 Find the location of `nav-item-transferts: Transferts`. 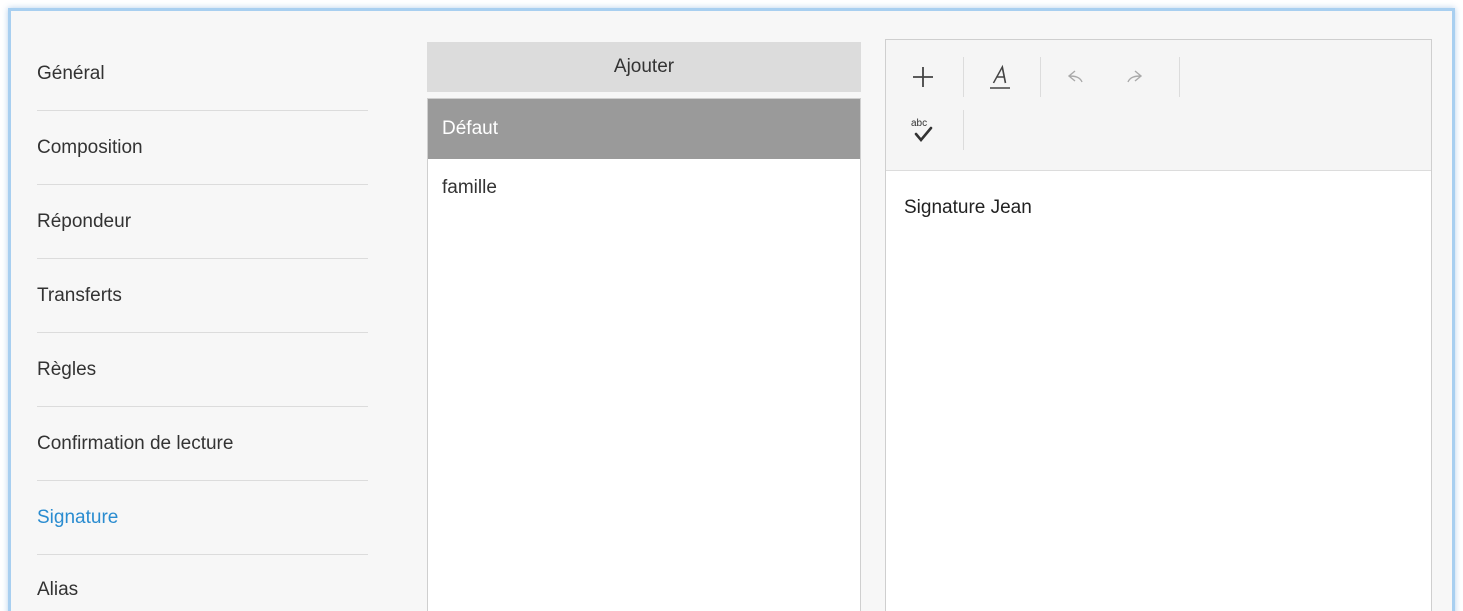

nav-item-transferts: Transferts is located at coordinates (202, 296).